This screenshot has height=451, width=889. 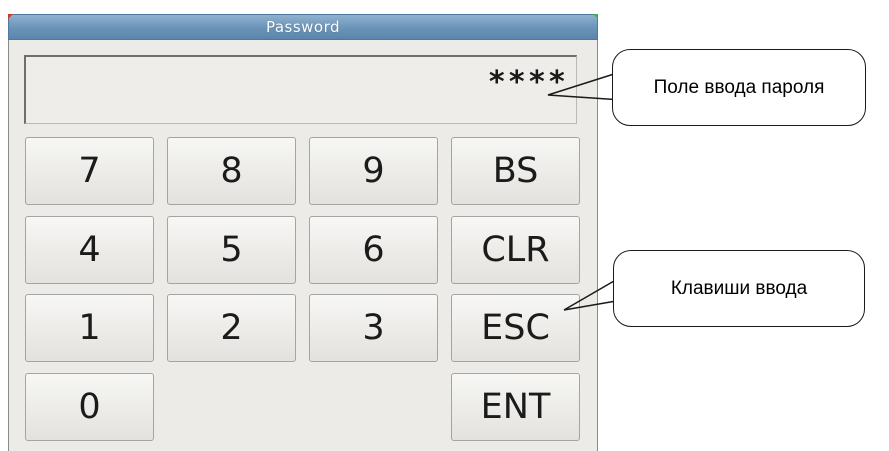 I want to click on input-keys-callout: Клавиши ввода, so click(x=739, y=288).